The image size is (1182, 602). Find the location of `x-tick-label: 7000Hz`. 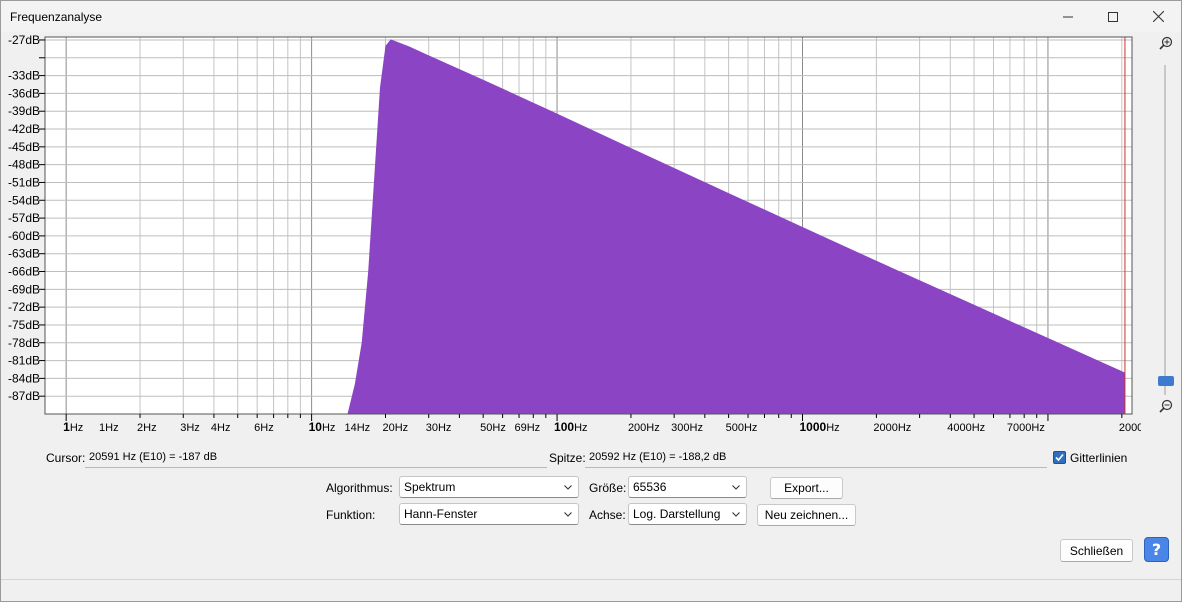

x-tick-label: 7000Hz is located at coordinates (1026, 428).